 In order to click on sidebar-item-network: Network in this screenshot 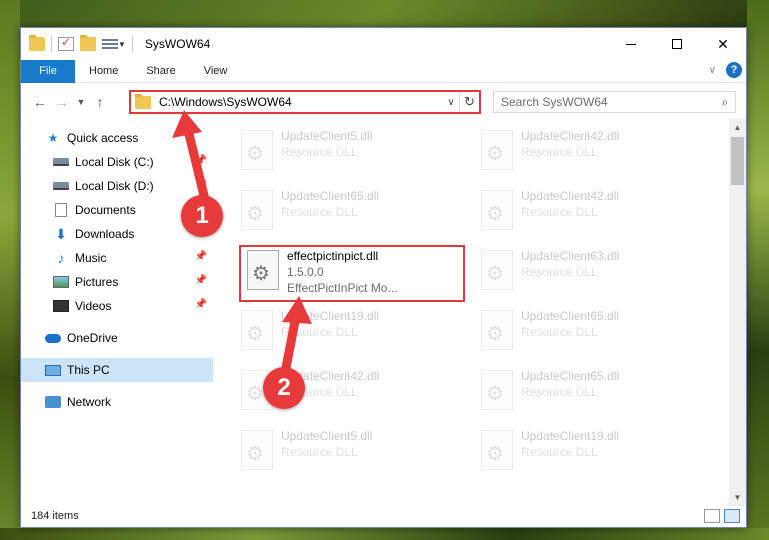, I will do `click(117, 402)`.